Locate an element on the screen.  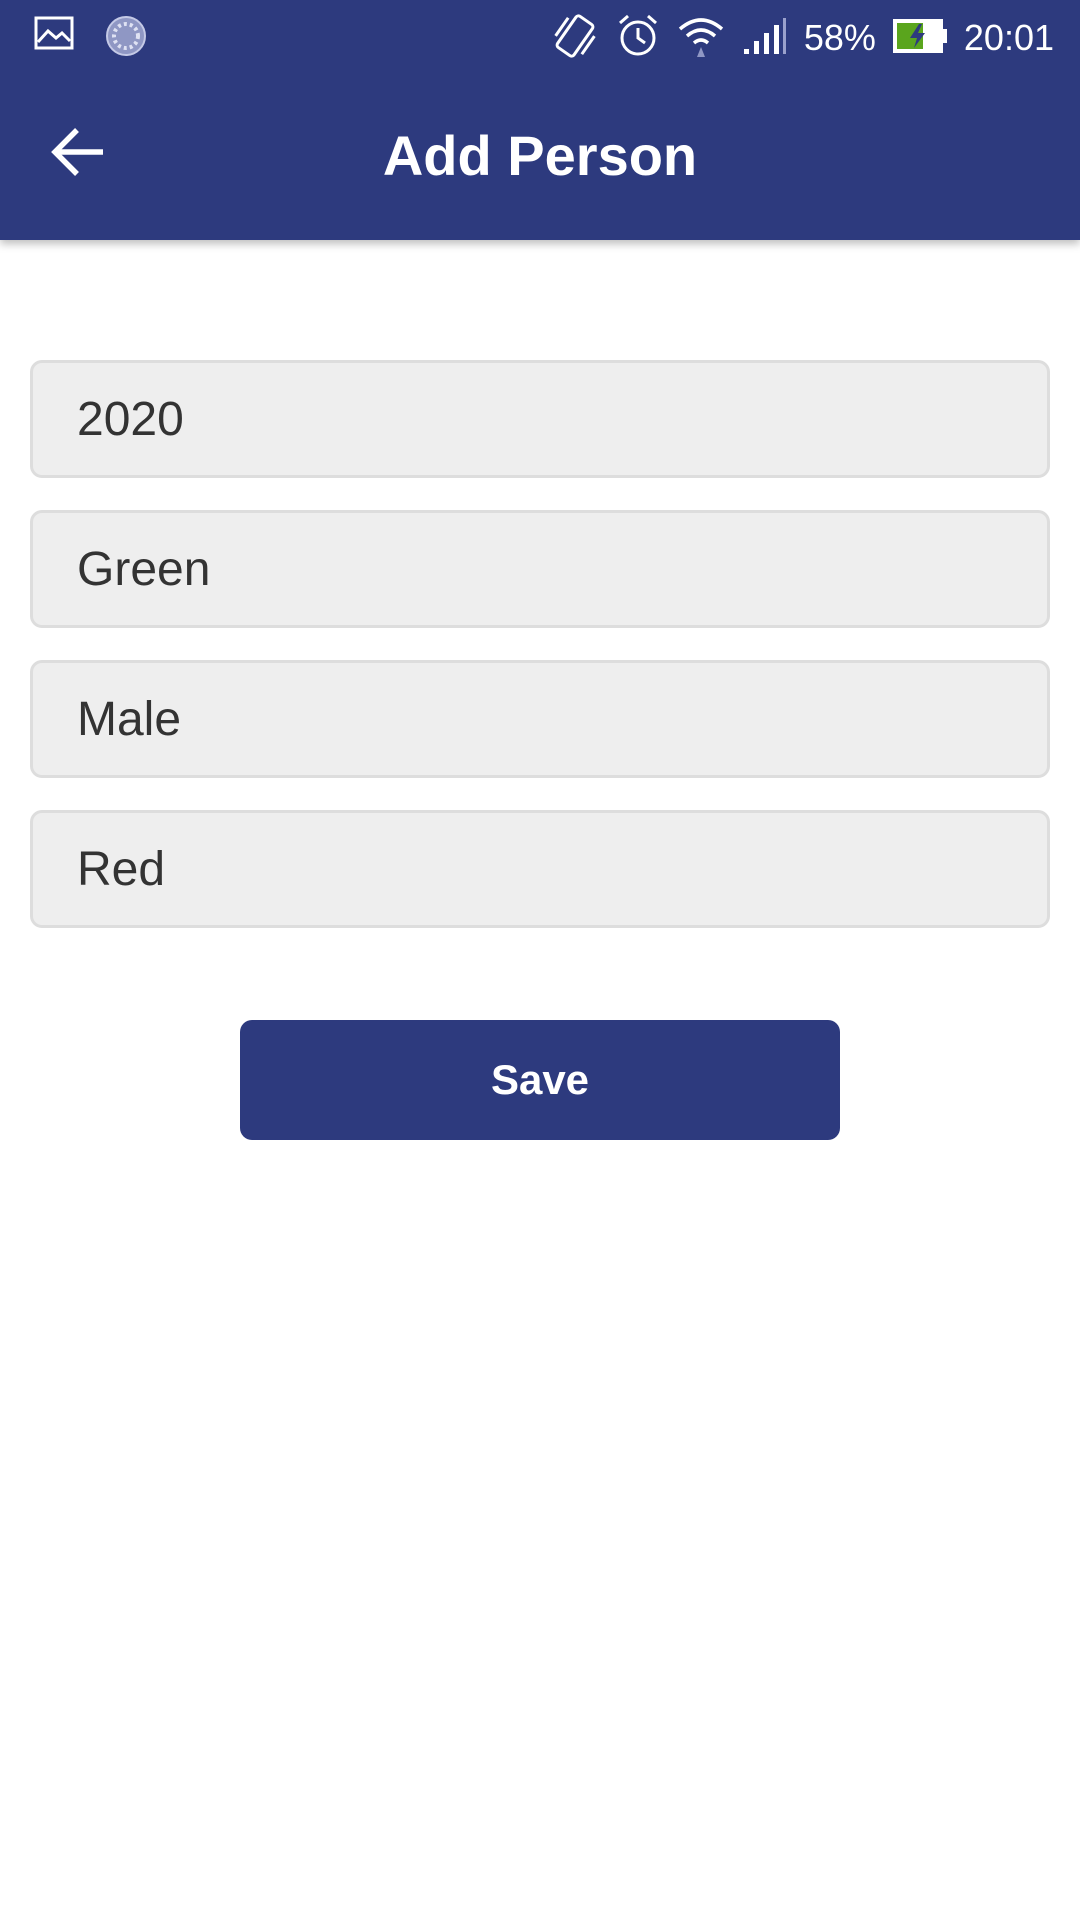
battery-charging-icon is located at coordinates (920, 38).